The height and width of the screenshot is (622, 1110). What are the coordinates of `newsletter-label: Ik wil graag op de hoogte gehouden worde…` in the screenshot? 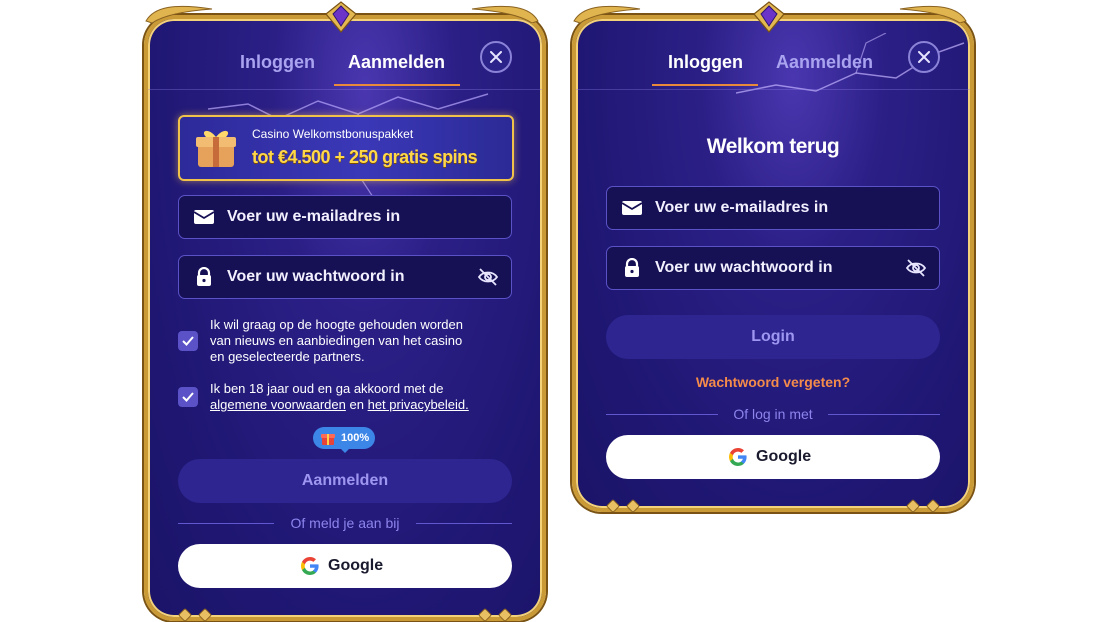 It's located at (336, 340).